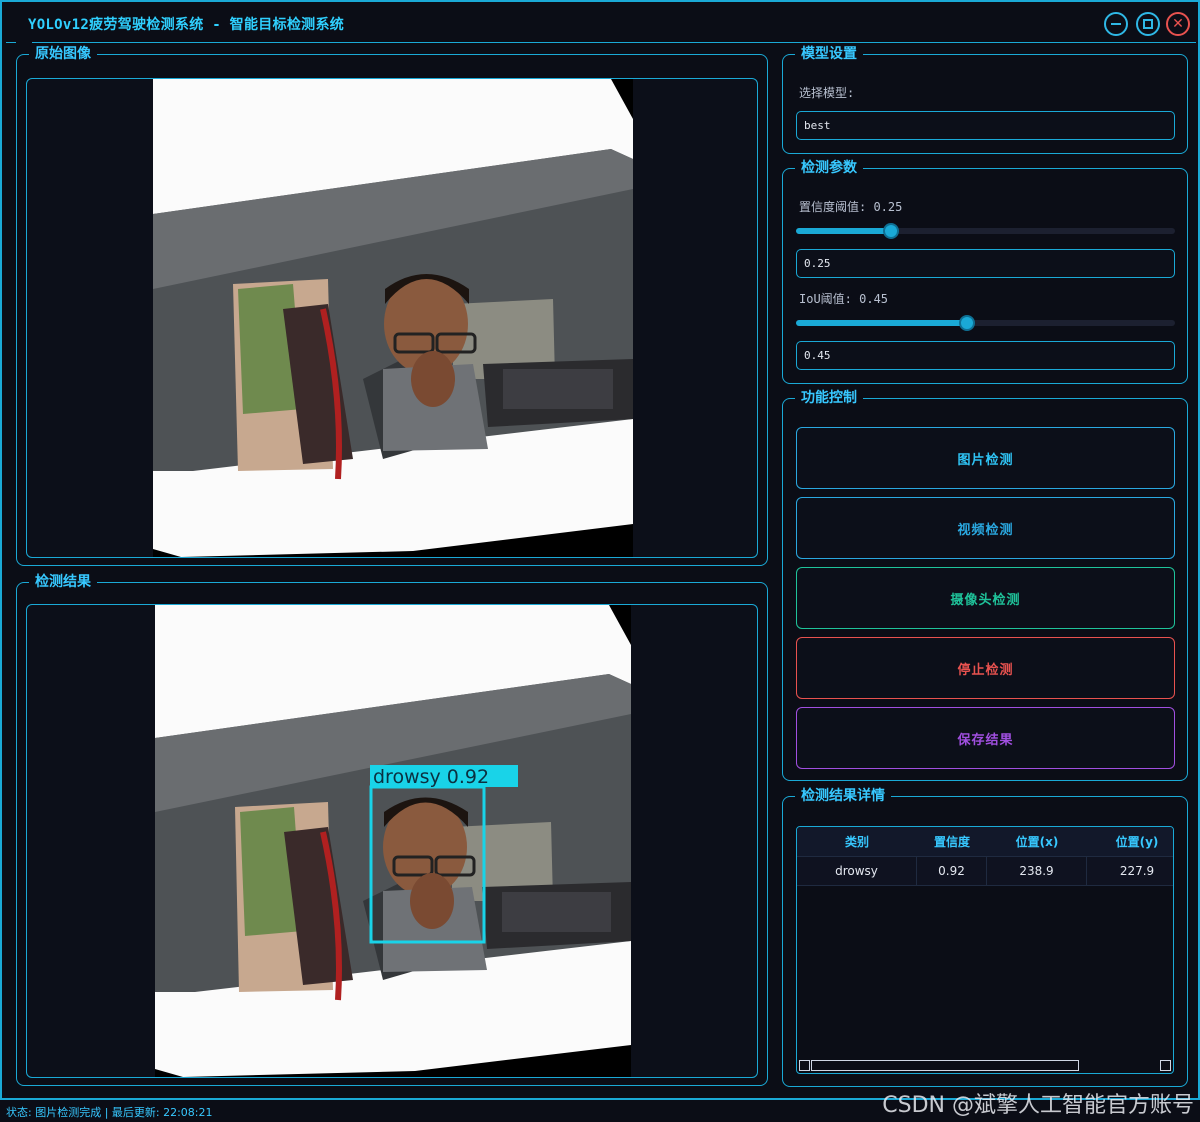  Describe the element at coordinates (952, 871) in the screenshot. I see `cell-confidence: 0.92` at that location.